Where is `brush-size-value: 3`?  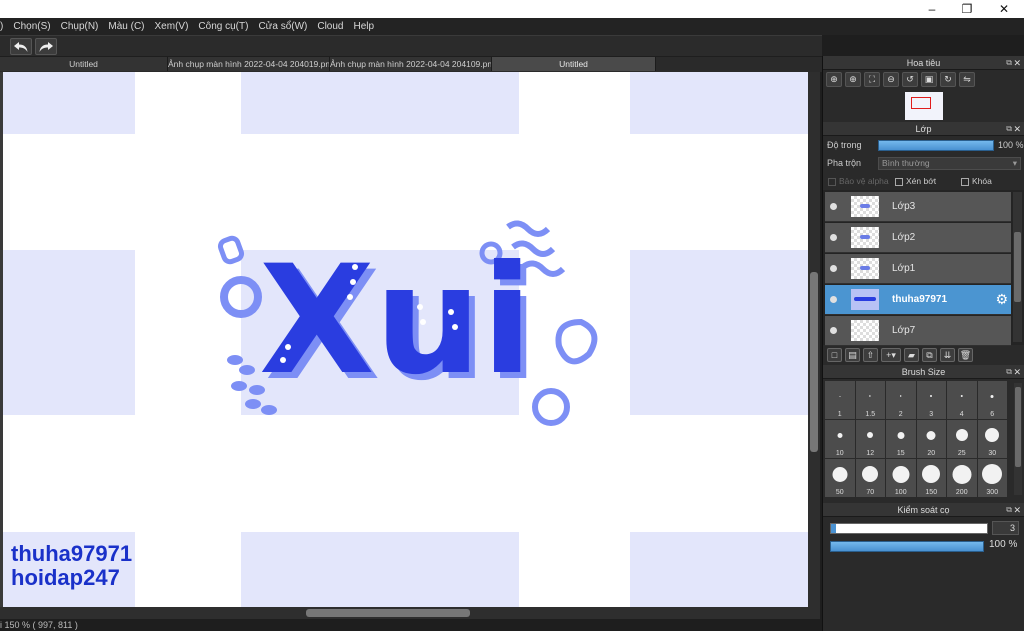 brush-size-value: 3 is located at coordinates (1005, 528).